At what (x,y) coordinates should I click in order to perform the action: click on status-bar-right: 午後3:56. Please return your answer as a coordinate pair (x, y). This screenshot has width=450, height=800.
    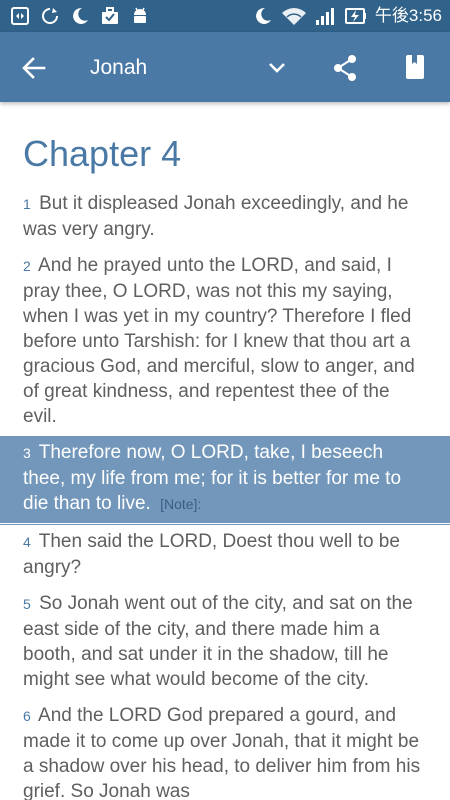
    Looking at the image, I should click on (347, 16).